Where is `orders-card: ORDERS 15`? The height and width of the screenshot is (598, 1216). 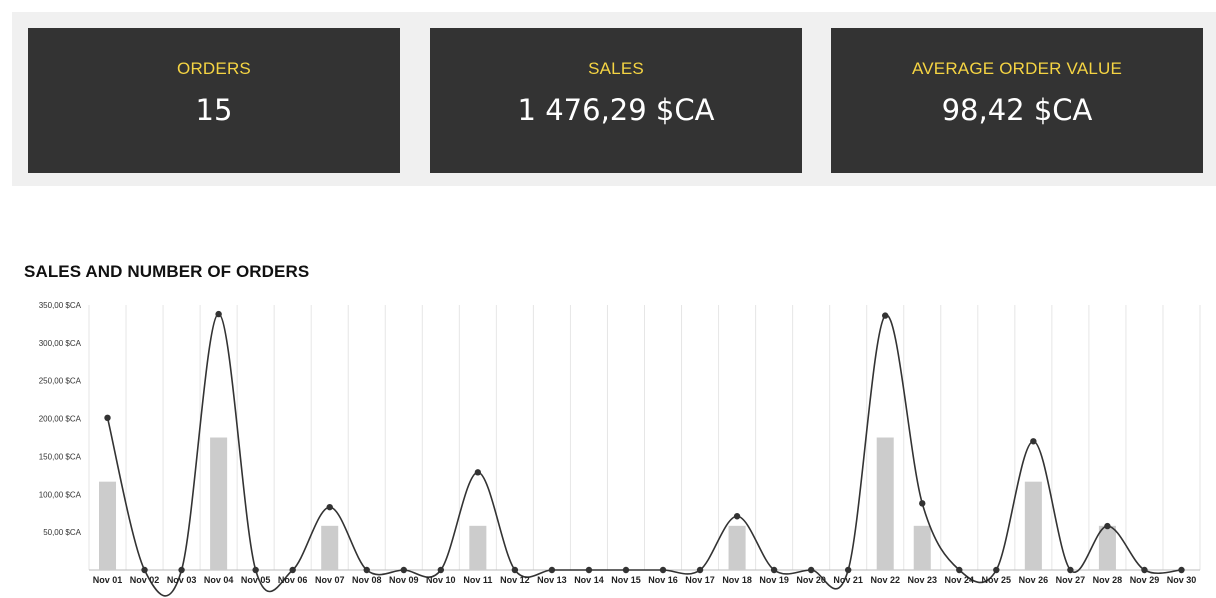
orders-card: ORDERS 15 is located at coordinates (214, 100).